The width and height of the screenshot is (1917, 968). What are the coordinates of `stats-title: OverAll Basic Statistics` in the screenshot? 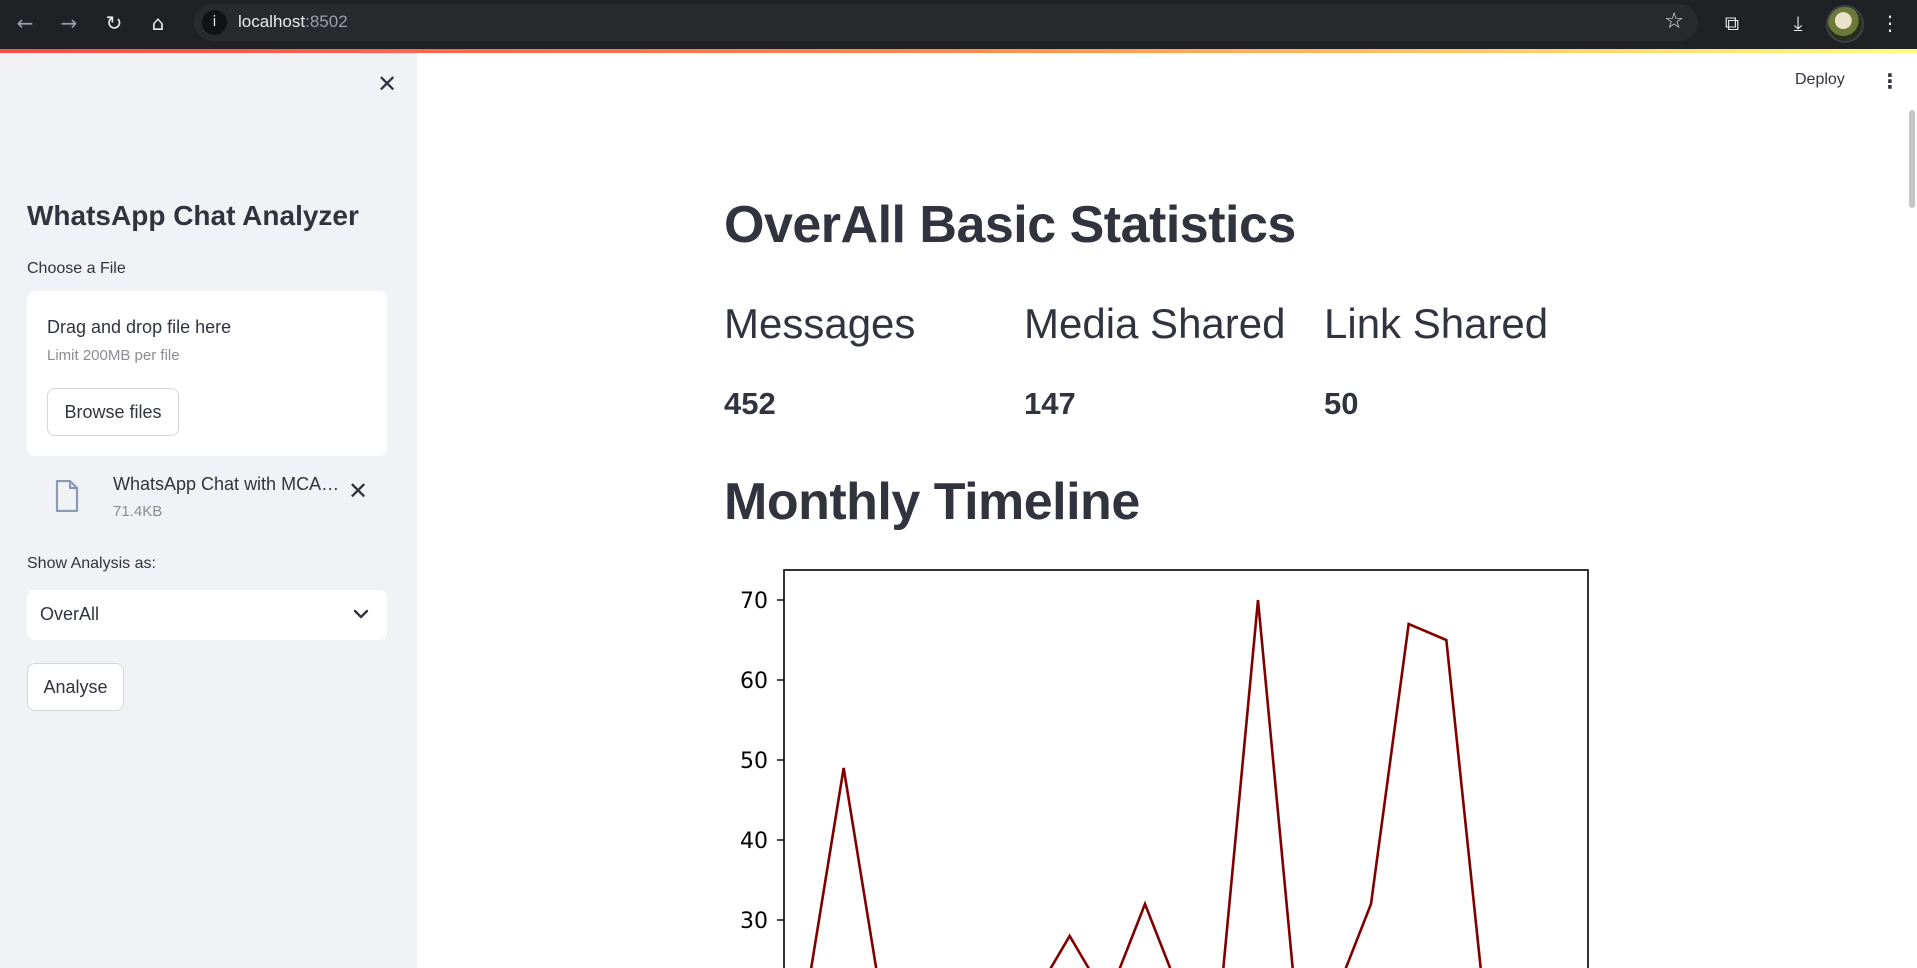 It's located at (1010, 225).